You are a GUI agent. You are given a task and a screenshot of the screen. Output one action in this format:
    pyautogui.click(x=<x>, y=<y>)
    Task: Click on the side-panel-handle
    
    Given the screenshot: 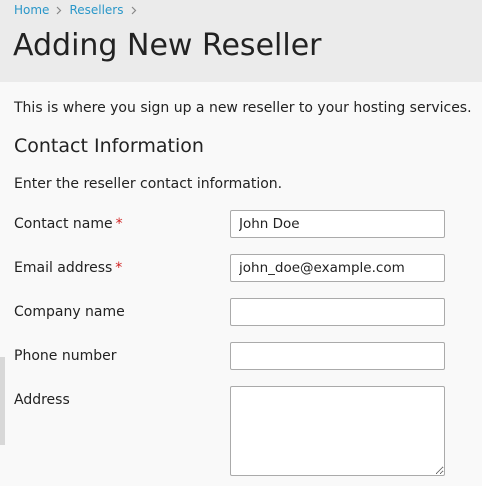 What is the action you would take?
    pyautogui.click(x=2, y=401)
    